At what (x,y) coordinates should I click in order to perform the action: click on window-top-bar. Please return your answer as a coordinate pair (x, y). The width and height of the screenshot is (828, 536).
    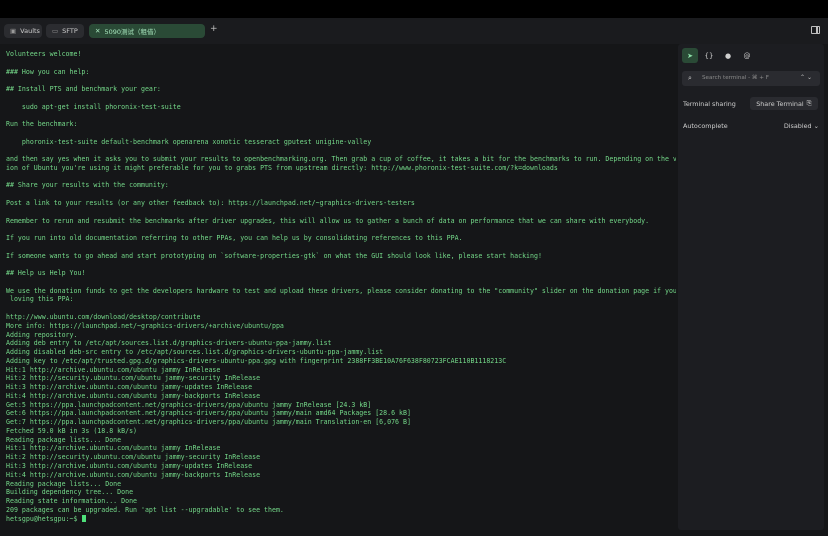
    Looking at the image, I should click on (414, 9).